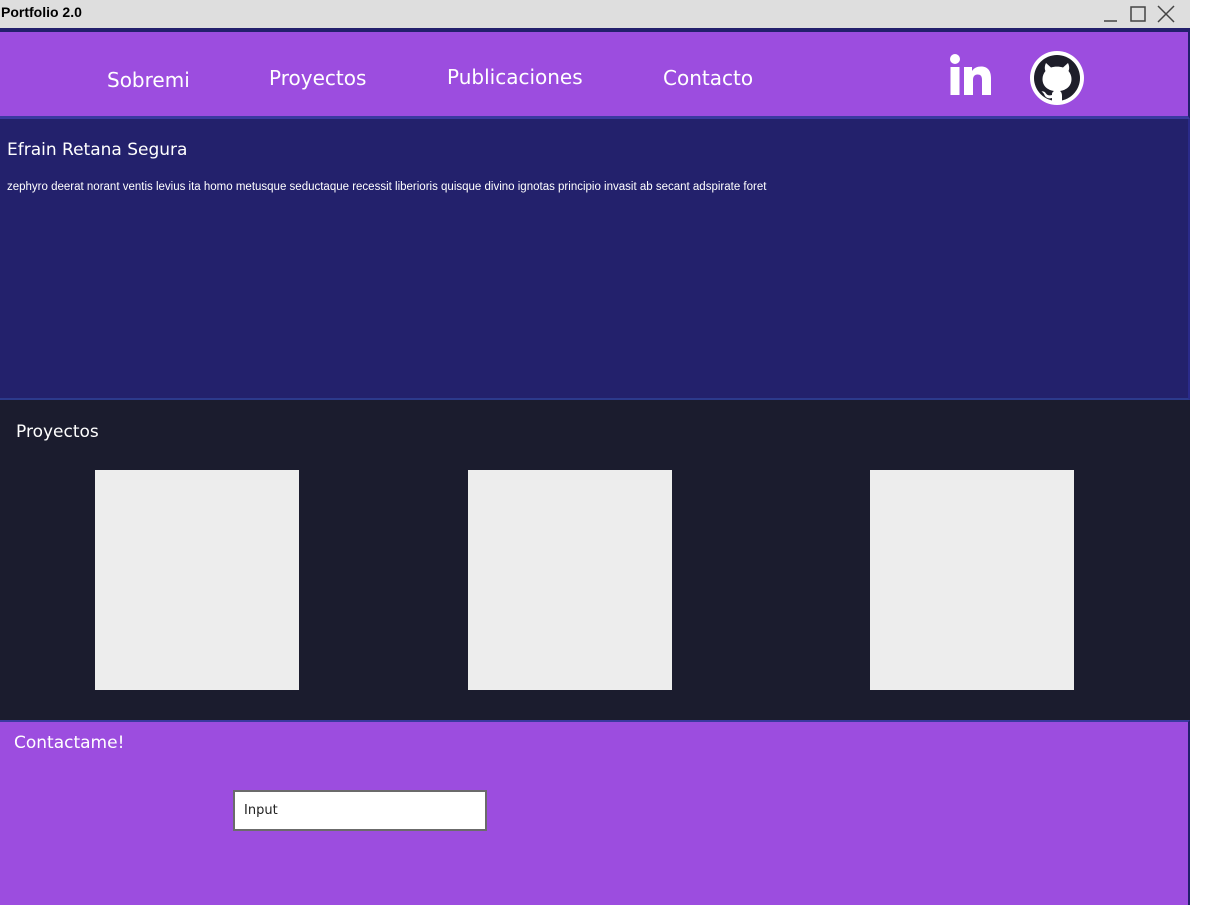  I want to click on minimize-icon, so click(1110, 21).